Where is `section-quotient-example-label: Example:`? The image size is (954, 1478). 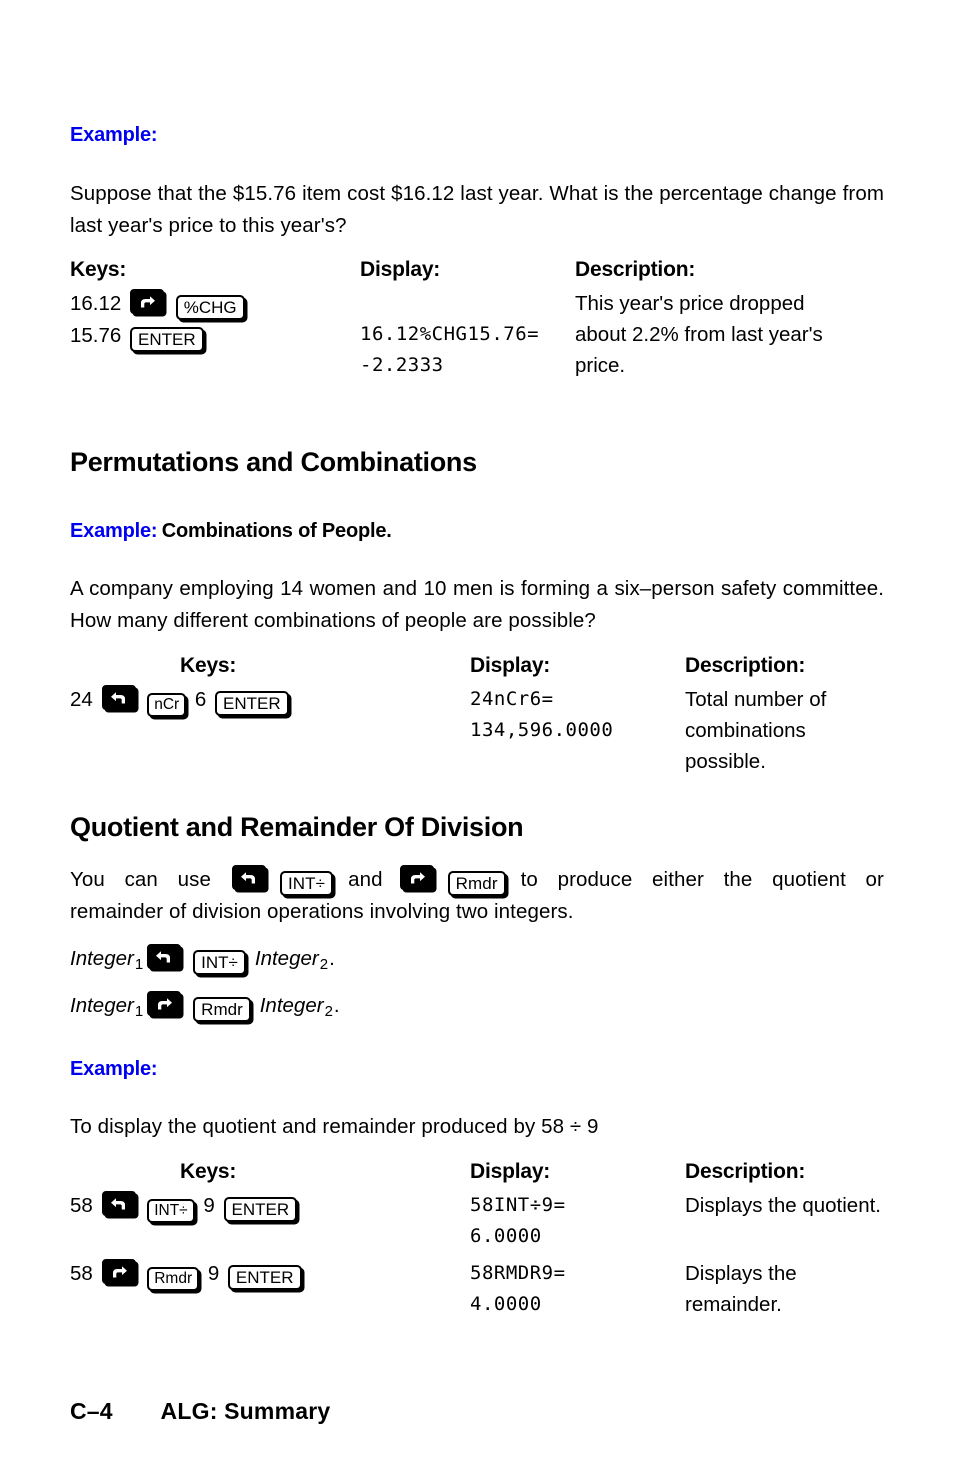 section-quotient-example-label: Example: is located at coordinates (477, 1069).